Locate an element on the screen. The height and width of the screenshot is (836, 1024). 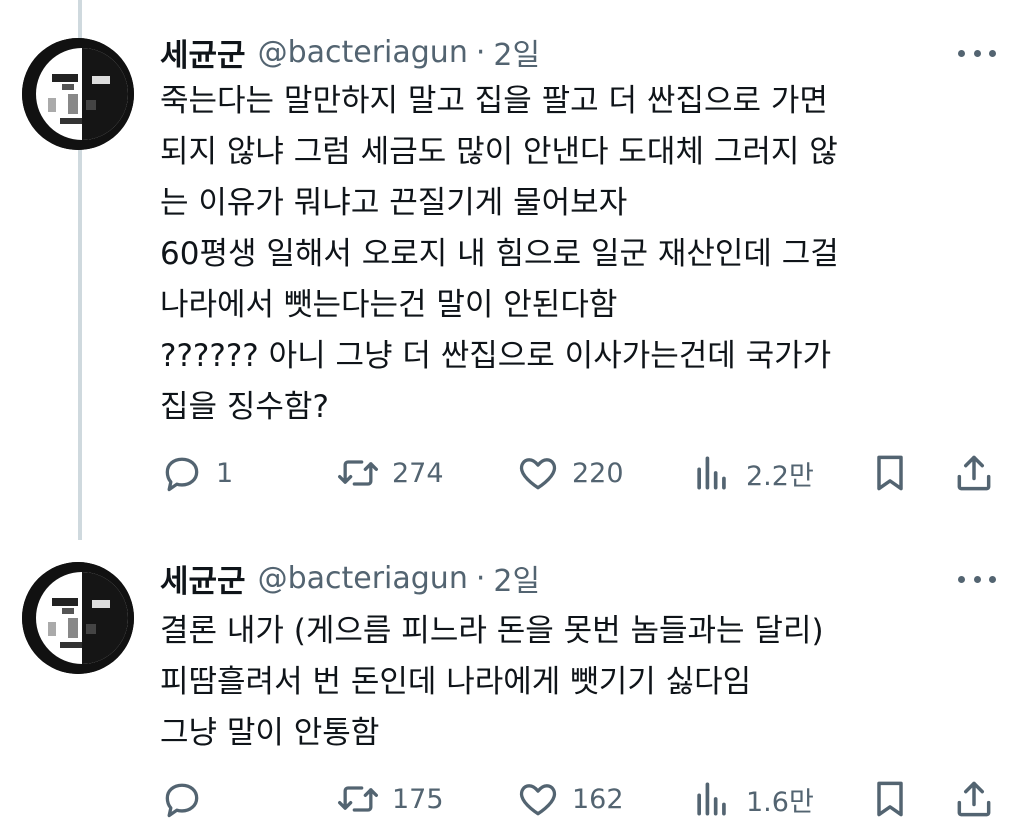
views-button: 2.2만 is located at coordinates (752, 473).